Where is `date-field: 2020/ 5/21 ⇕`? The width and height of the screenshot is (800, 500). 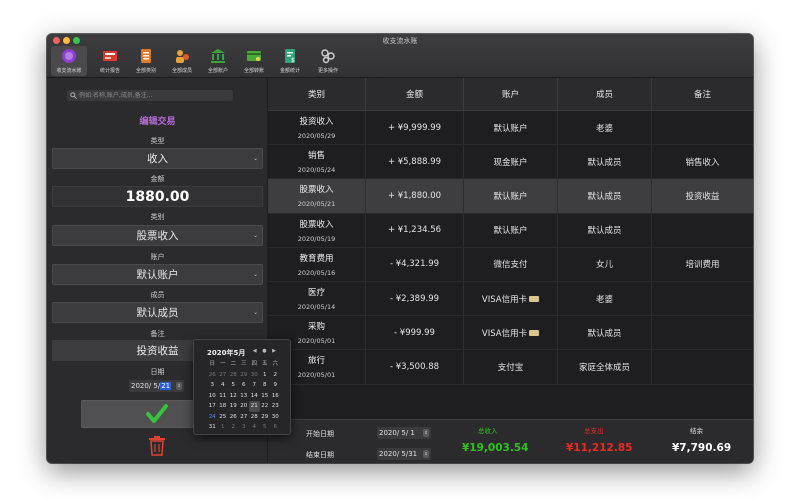 date-field: 2020/ 5/21 ⇕ is located at coordinates (156, 386).